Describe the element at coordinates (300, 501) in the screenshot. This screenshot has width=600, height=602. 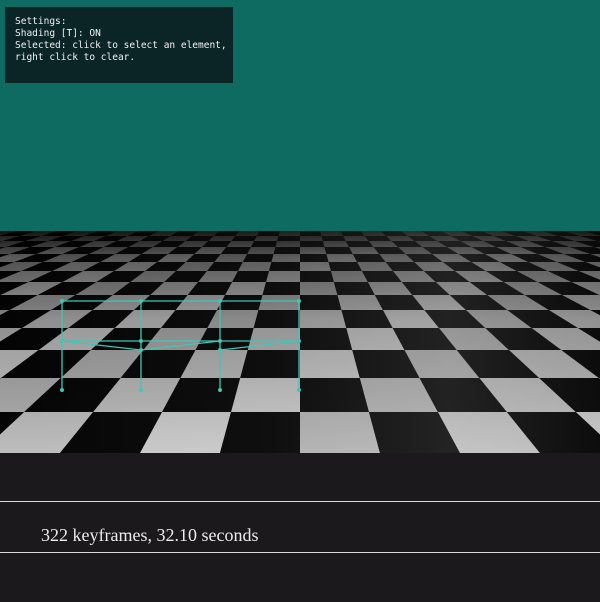
I see `timeline-top-rule` at that location.